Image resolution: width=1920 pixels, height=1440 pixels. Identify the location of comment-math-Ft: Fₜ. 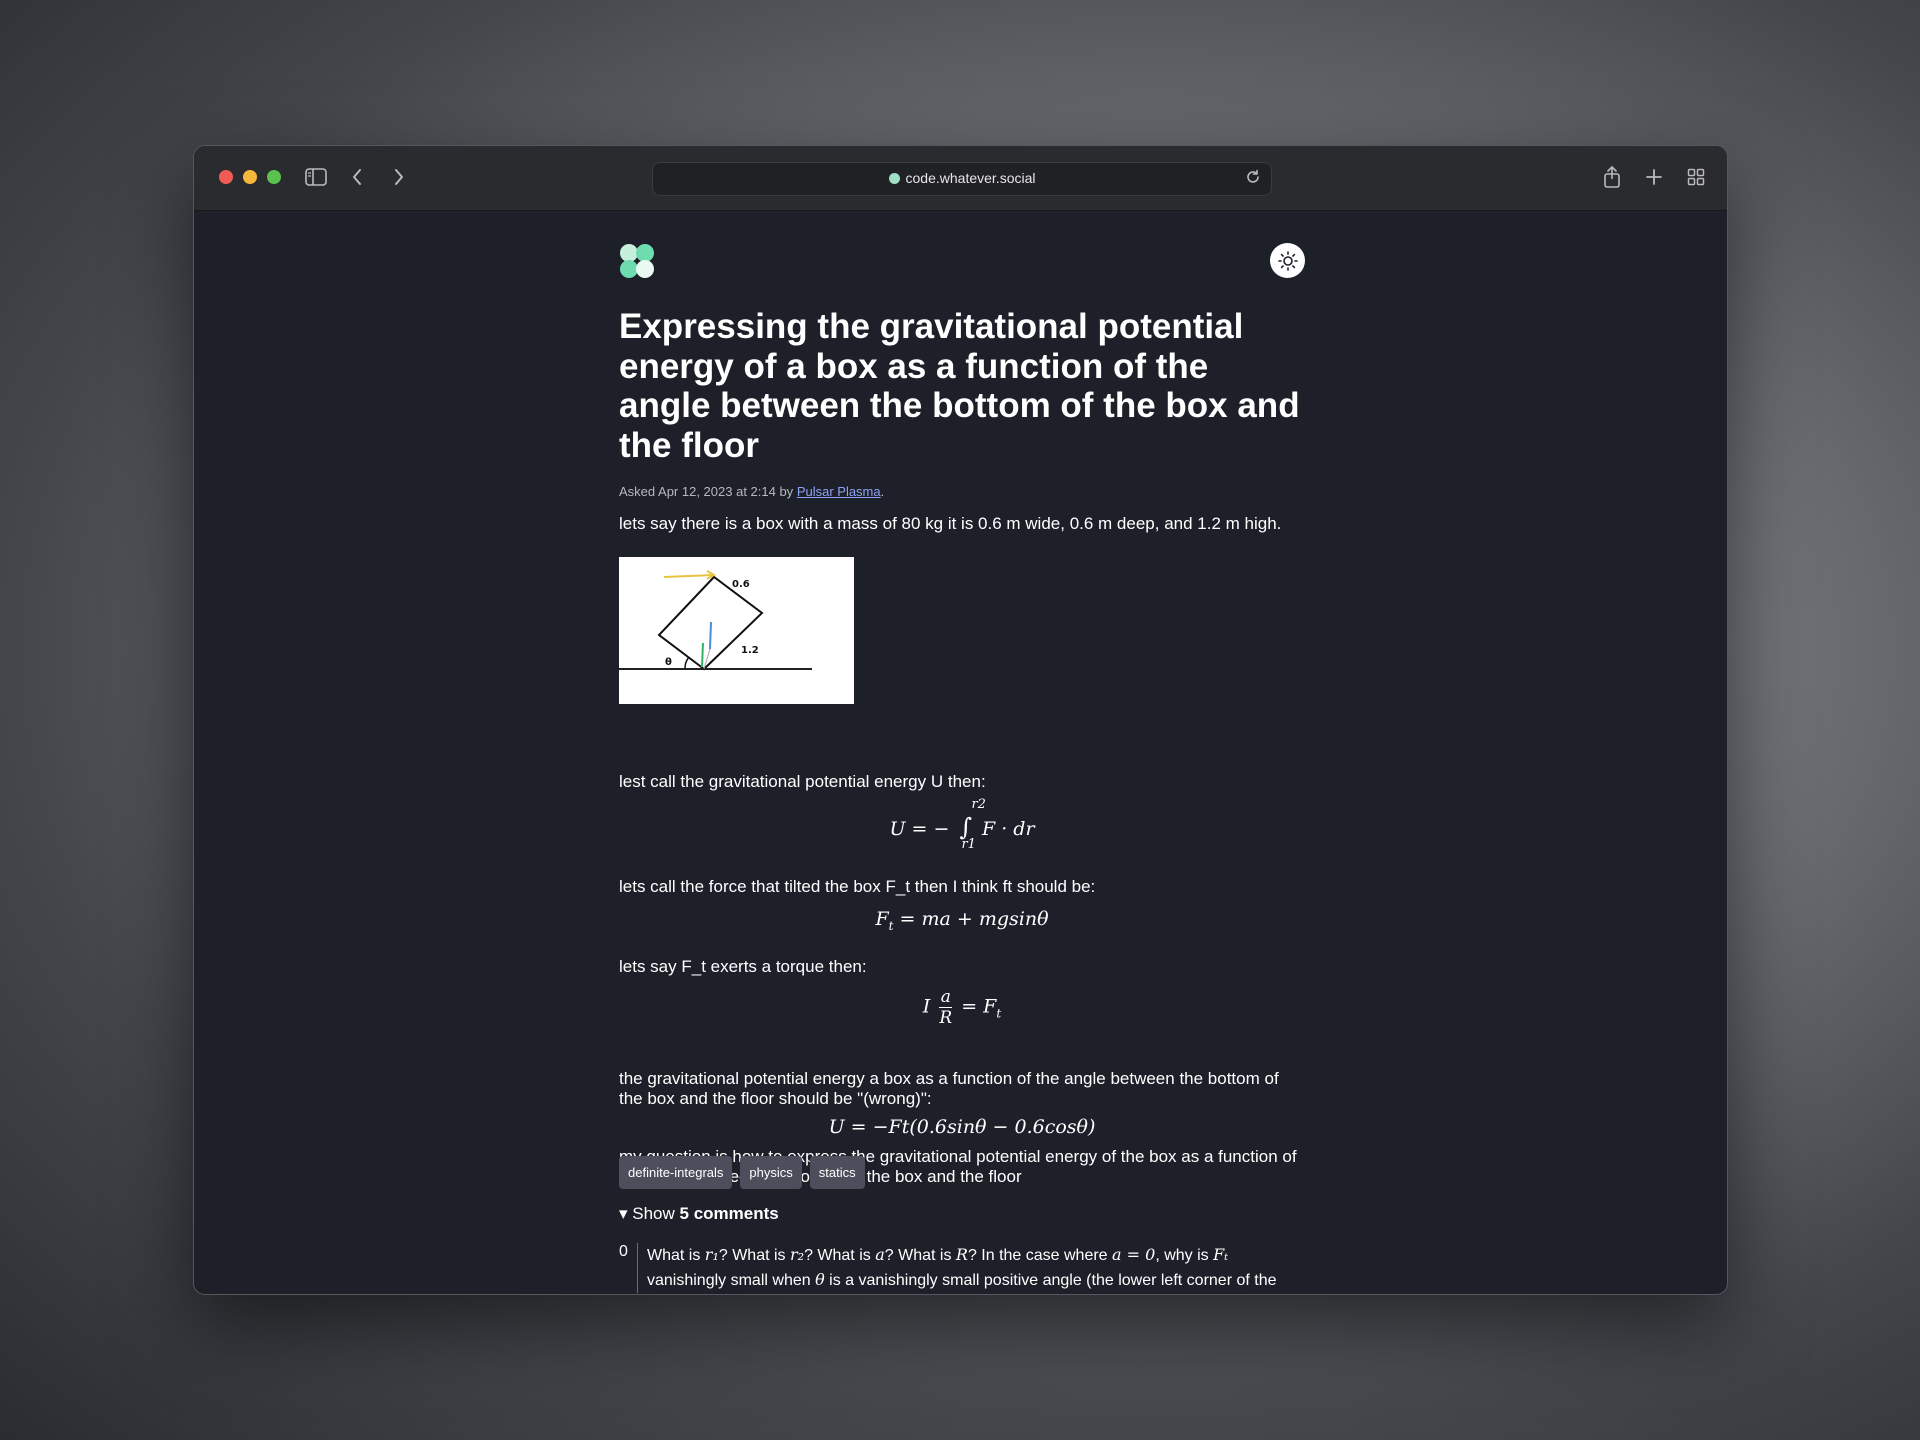
(1221, 1254).